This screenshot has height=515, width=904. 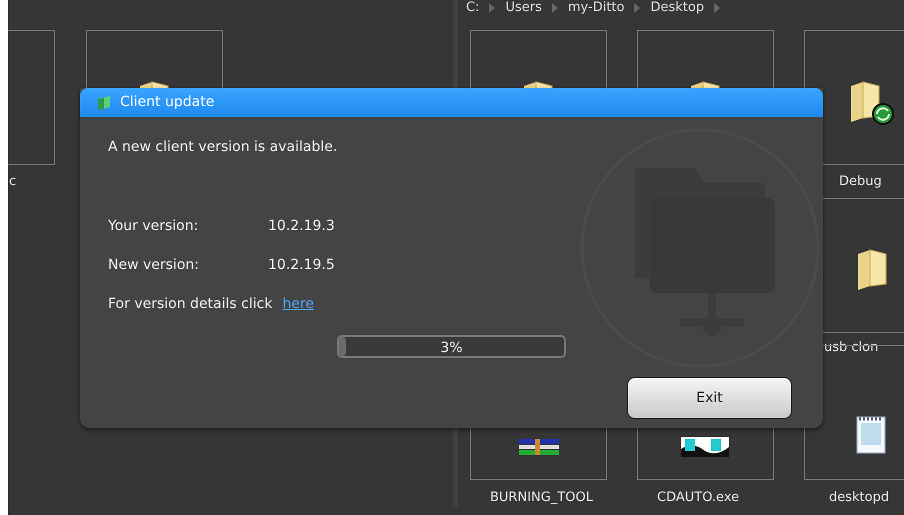 I want to click on dialog-title: Client update, so click(x=167, y=102).